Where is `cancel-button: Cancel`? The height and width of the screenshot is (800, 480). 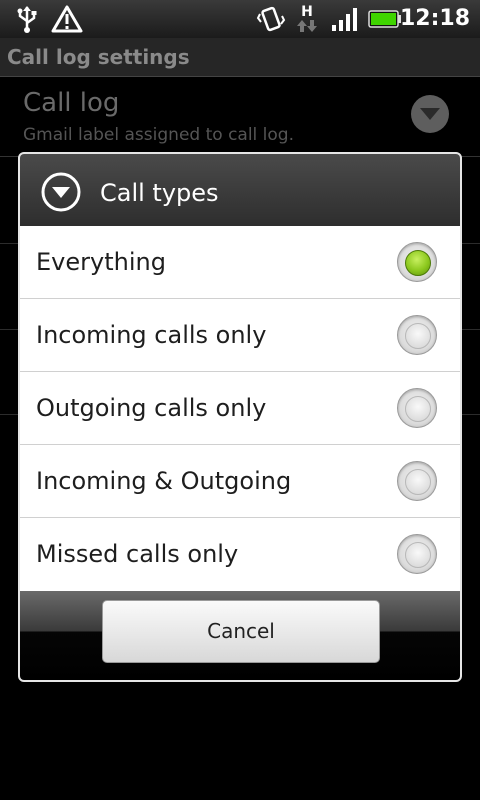
cancel-button: Cancel is located at coordinates (241, 631).